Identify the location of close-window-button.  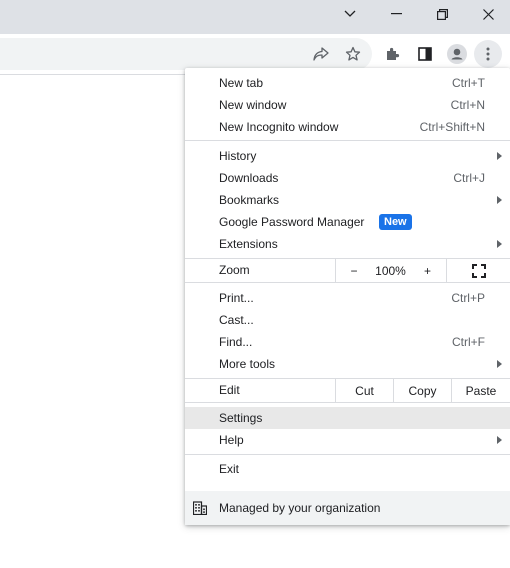
(488, 14).